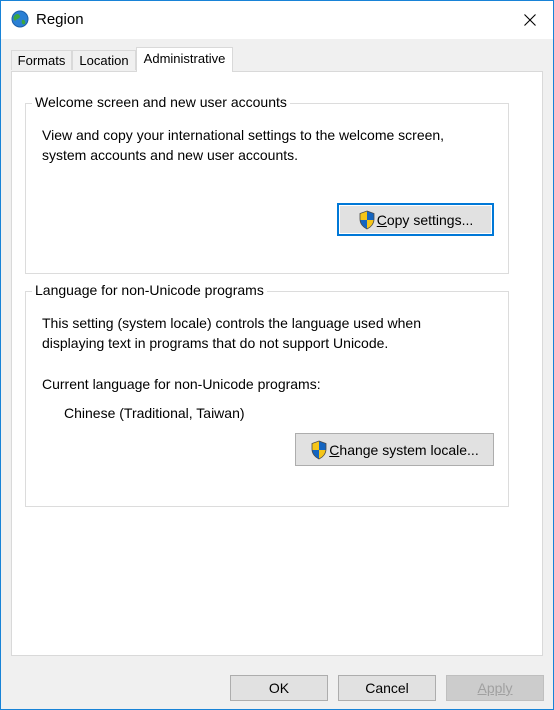  What do you see at coordinates (495, 688) in the screenshot?
I see `apply-button: Apply` at bounding box center [495, 688].